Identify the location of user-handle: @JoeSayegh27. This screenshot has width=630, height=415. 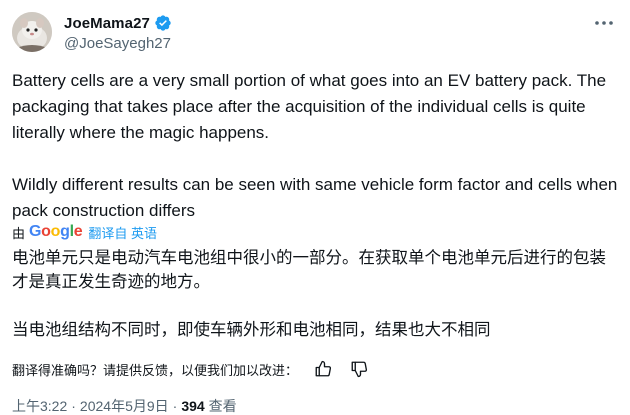
(118, 43).